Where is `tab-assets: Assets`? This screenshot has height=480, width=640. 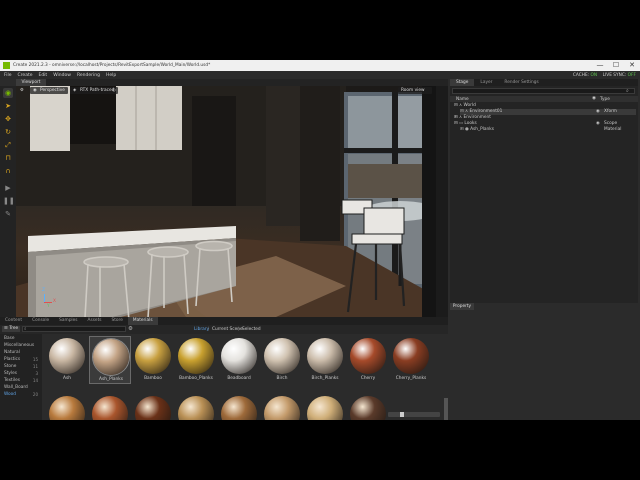
tab-assets: Assets is located at coordinates (95, 321).